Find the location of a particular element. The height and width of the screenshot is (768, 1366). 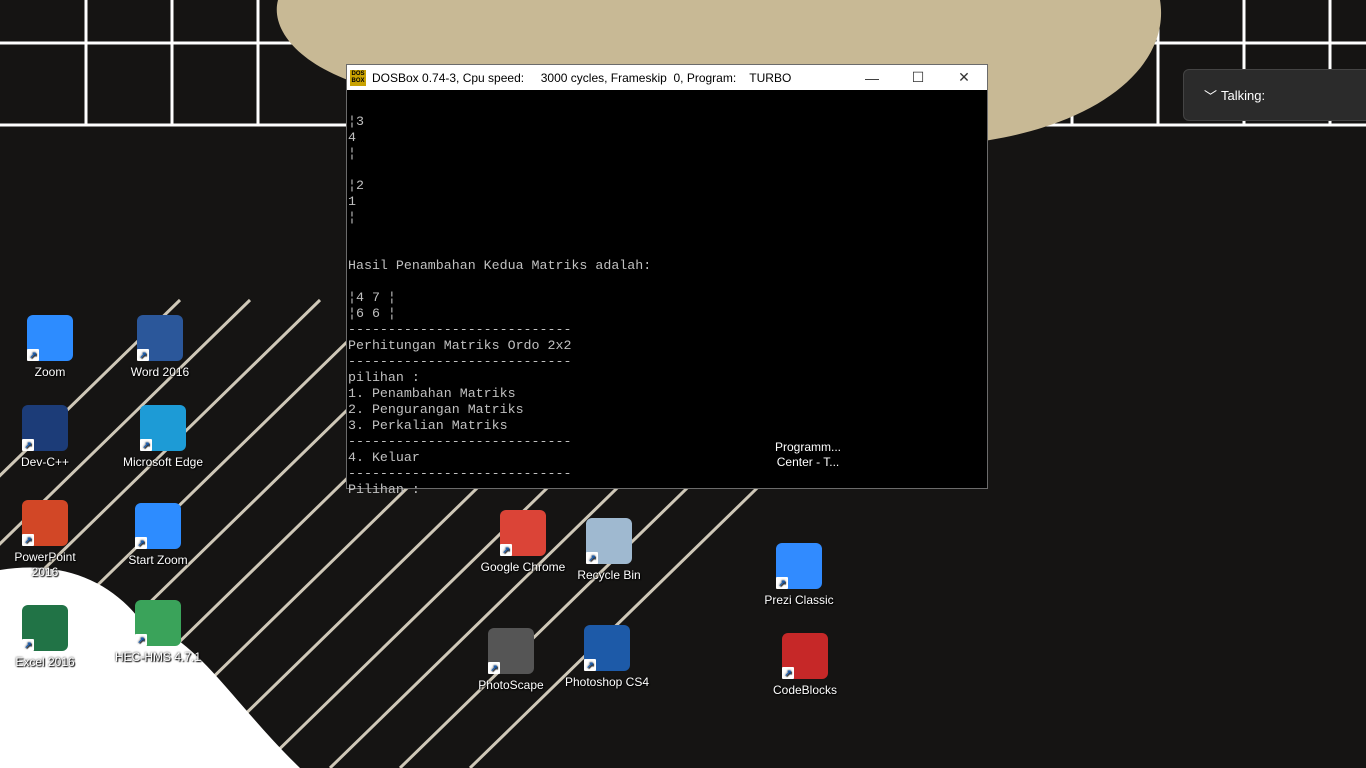

word-icon is located at coordinates (160, 338).